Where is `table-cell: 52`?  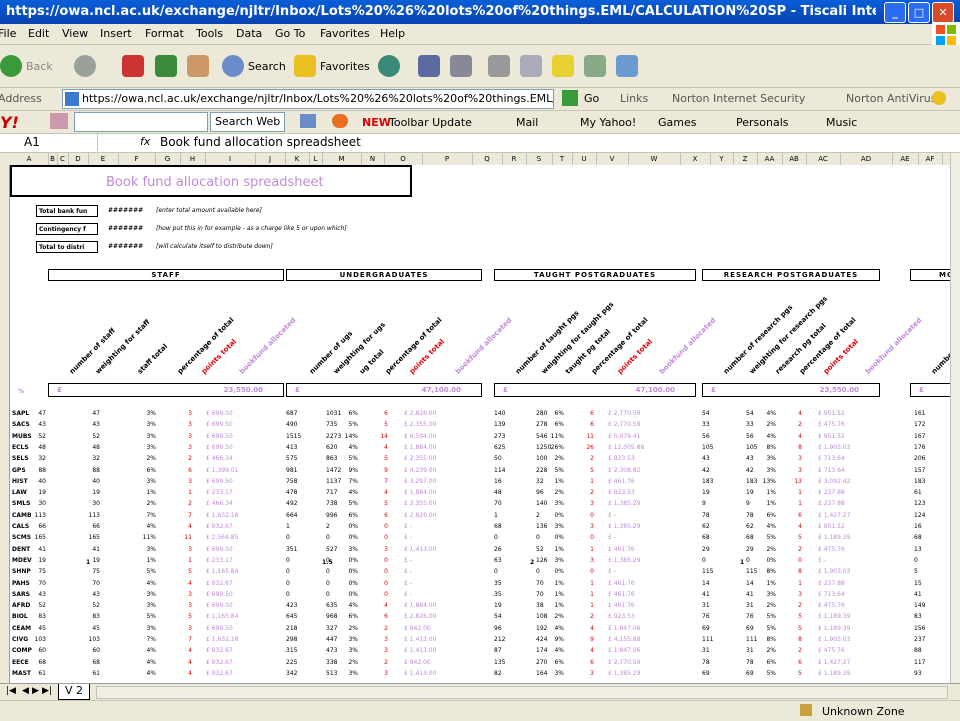
table-cell: 52 is located at coordinates (90, 606).